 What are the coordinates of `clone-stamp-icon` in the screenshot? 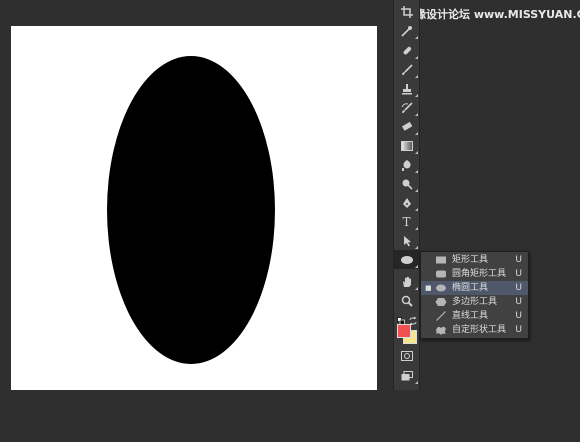 It's located at (407, 89).